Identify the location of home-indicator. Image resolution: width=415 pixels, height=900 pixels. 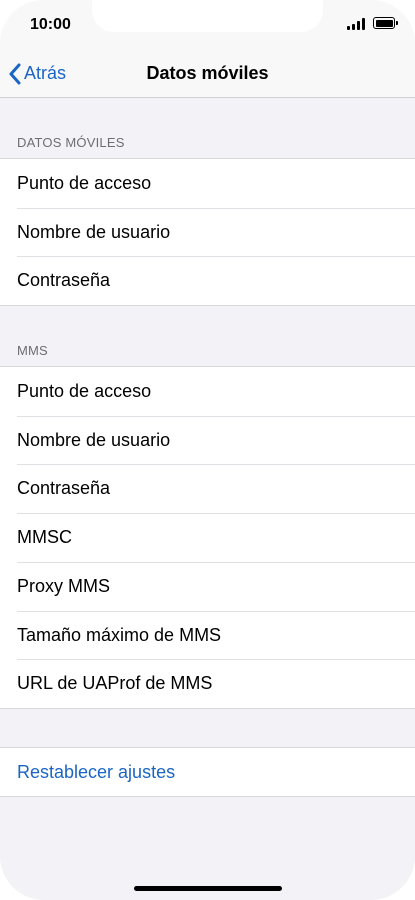
(208, 888).